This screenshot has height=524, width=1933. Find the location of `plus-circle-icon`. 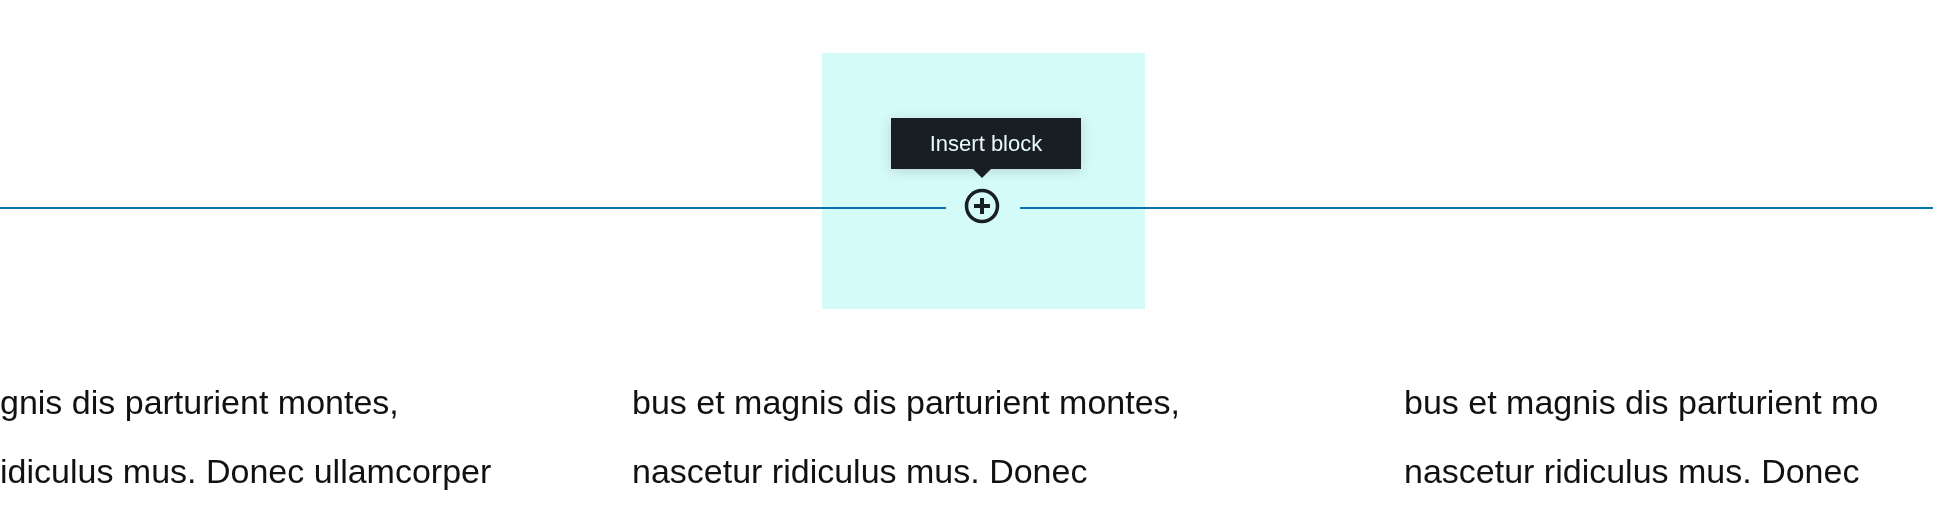

plus-circle-icon is located at coordinates (982, 206).